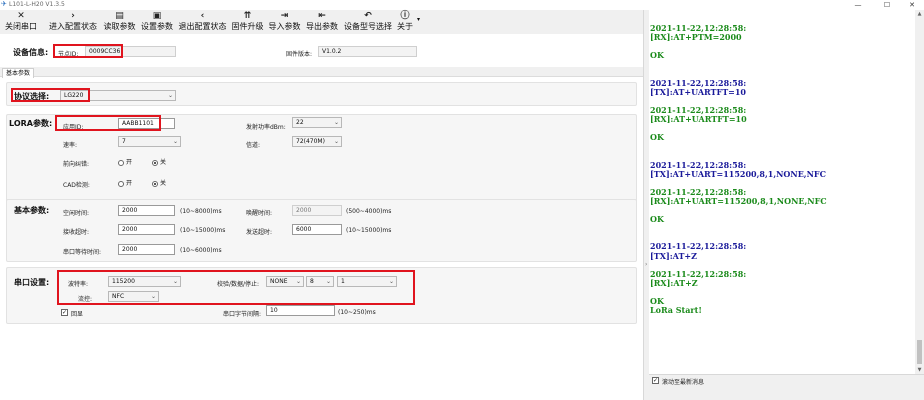 This screenshot has width=924, height=400. Describe the element at coordinates (367, 51) in the screenshot. I see `firmware-field: V1.0.2` at that location.